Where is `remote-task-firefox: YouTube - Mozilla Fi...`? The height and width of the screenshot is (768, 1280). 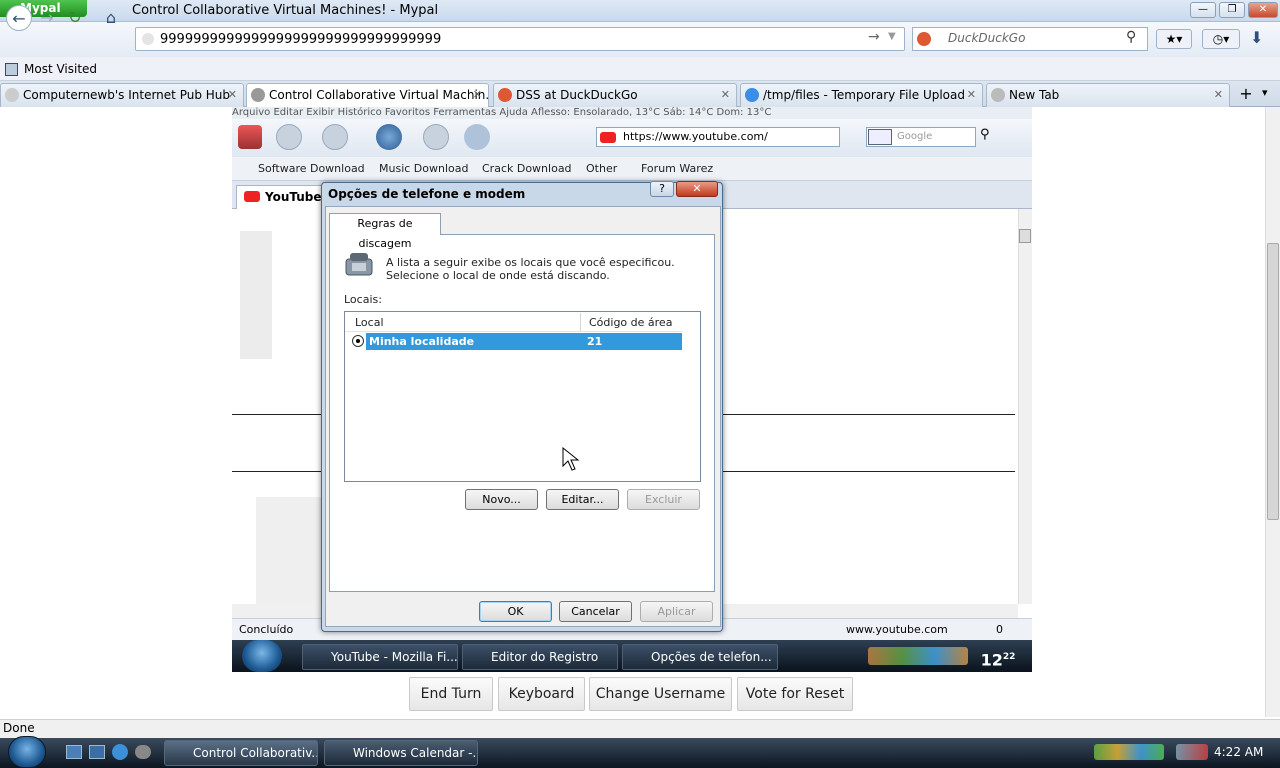
remote-task-firefox: YouTube - Mozilla Fi... is located at coordinates (380, 657).